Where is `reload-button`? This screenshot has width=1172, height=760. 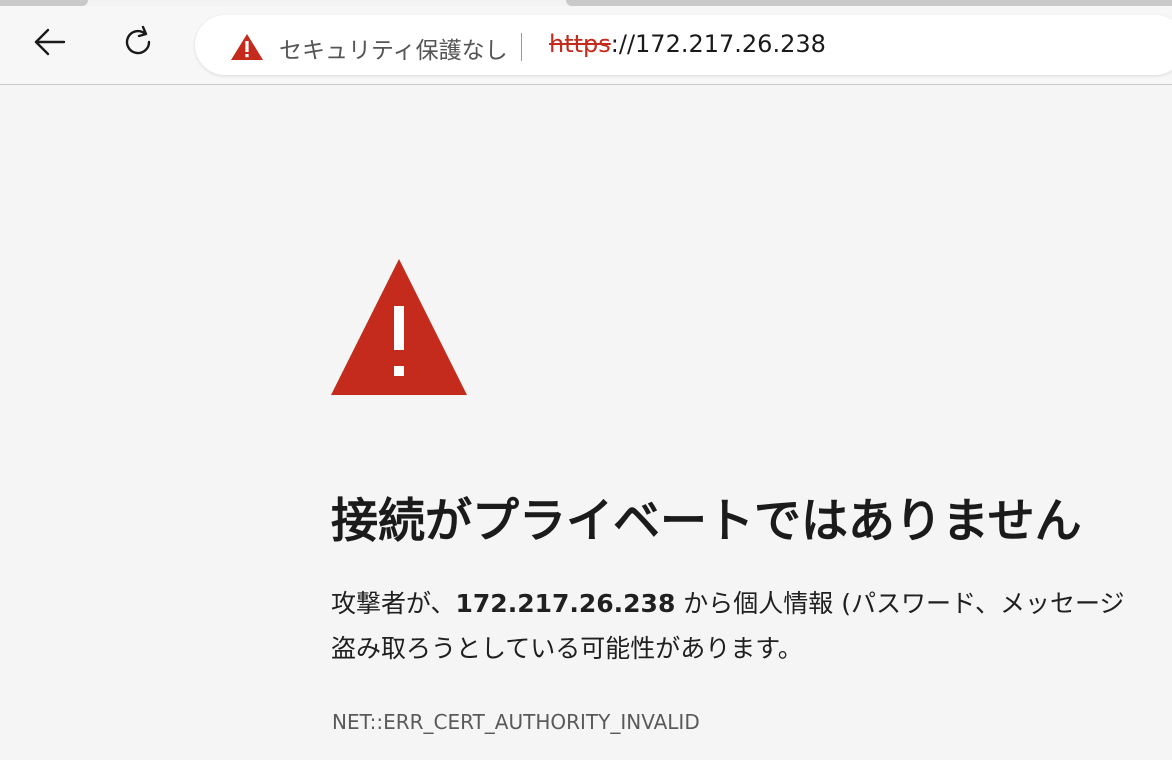
reload-button is located at coordinates (138, 42).